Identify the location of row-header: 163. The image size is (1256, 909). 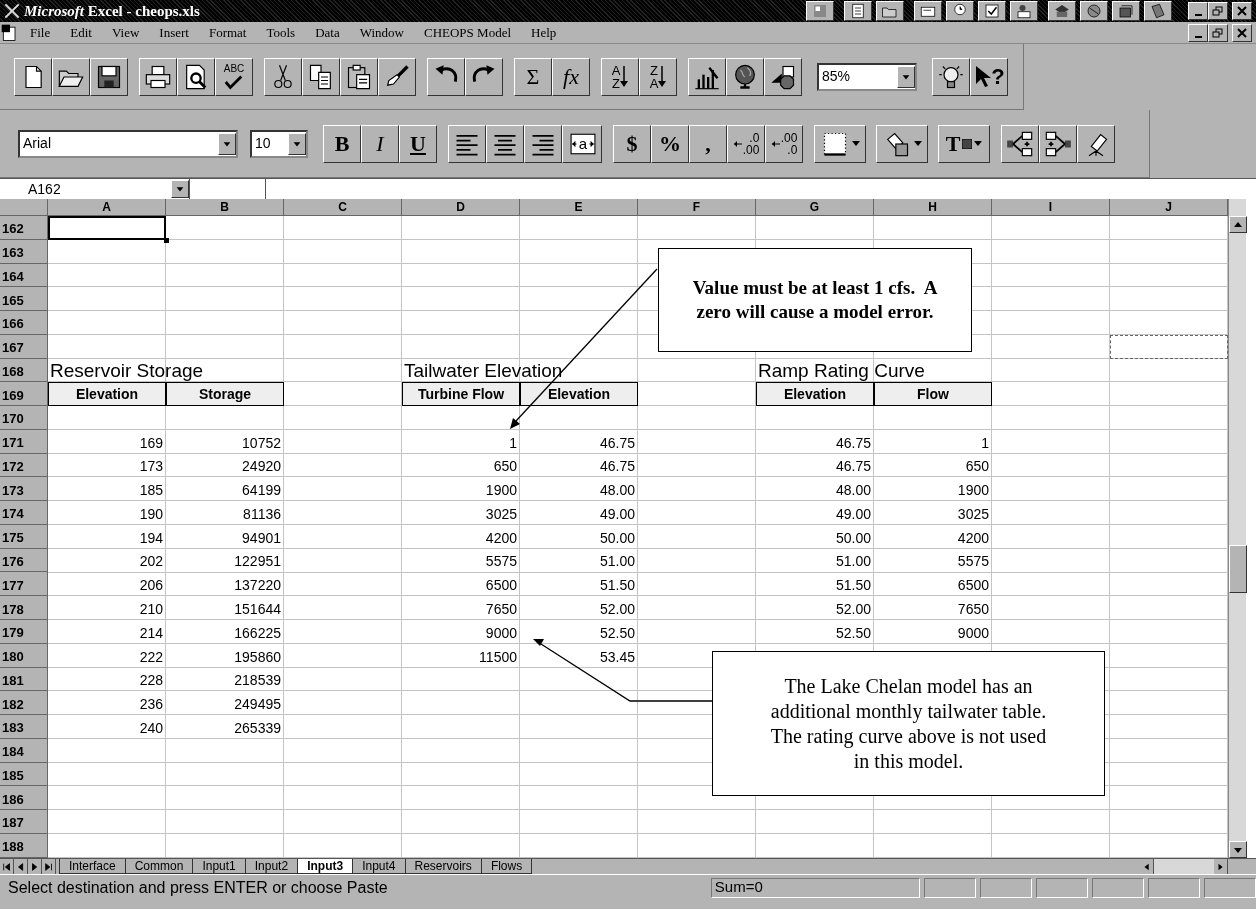
(24, 251).